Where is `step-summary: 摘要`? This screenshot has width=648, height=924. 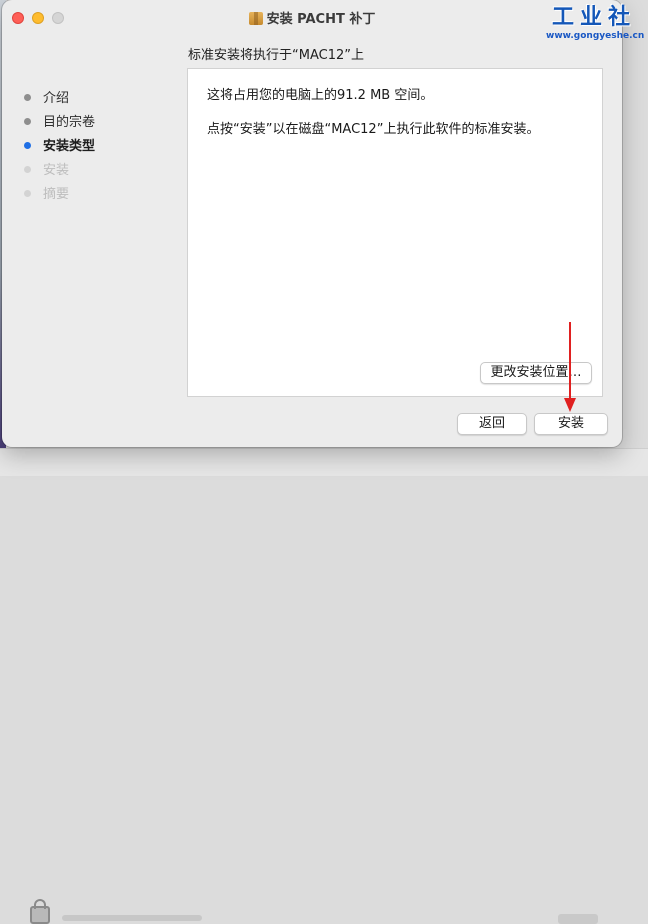
step-summary: 摘要 is located at coordinates (59, 197).